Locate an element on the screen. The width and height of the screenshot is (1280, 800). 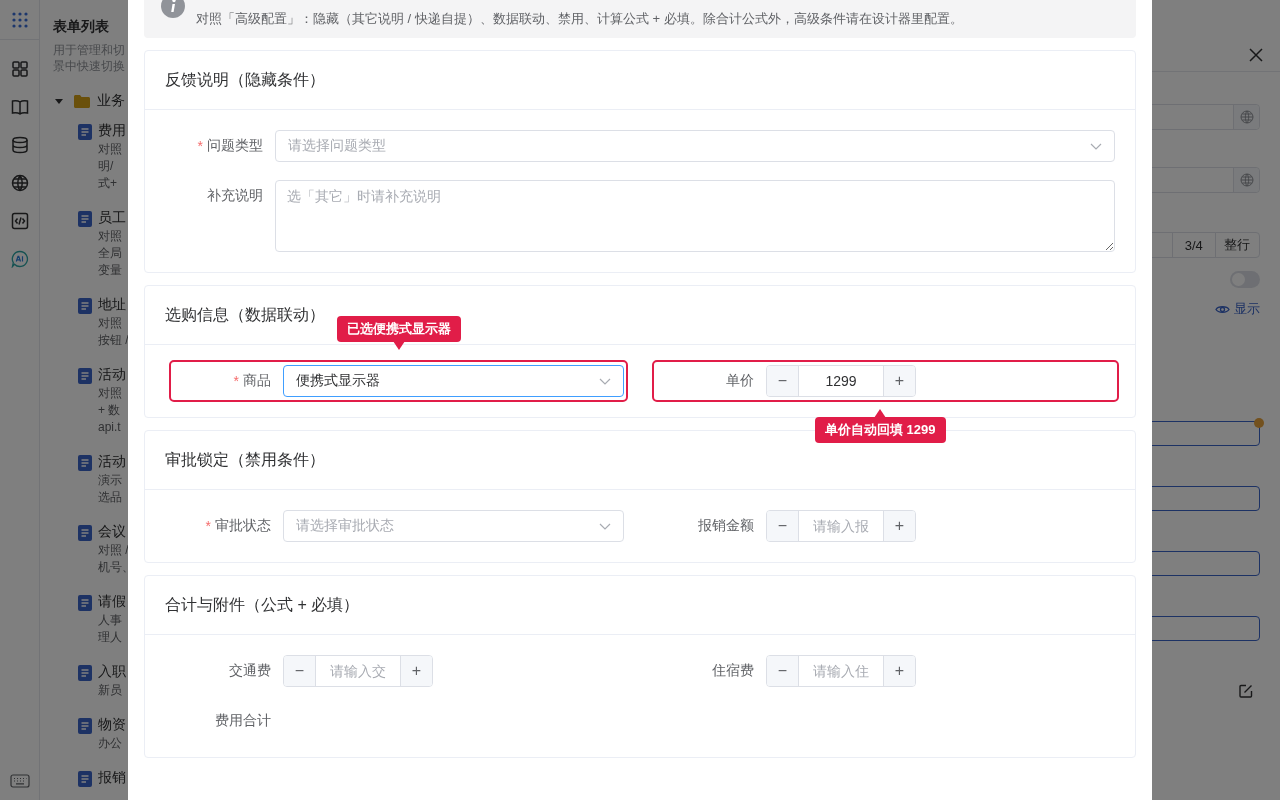
form-item-description: 明/ is located at coordinates (106, 166).